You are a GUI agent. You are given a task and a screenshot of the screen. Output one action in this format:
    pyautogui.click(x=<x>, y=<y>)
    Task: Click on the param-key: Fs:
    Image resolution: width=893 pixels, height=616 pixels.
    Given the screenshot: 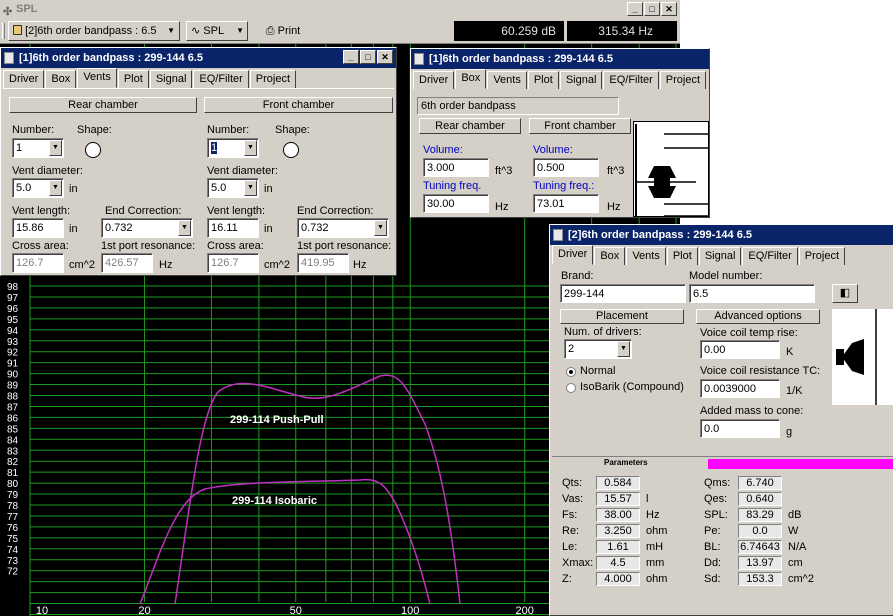 What is the action you would take?
    pyautogui.click(x=570, y=515)
    